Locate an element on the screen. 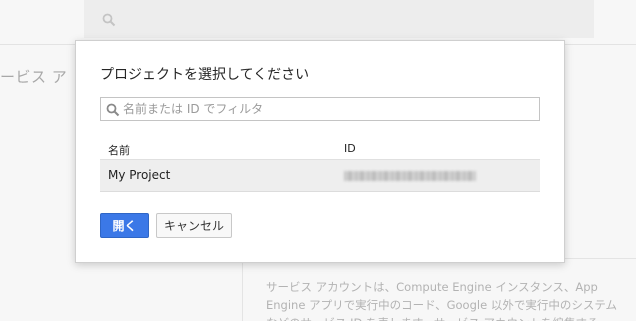  project-id-redacted is located at coordinates (410, 176).